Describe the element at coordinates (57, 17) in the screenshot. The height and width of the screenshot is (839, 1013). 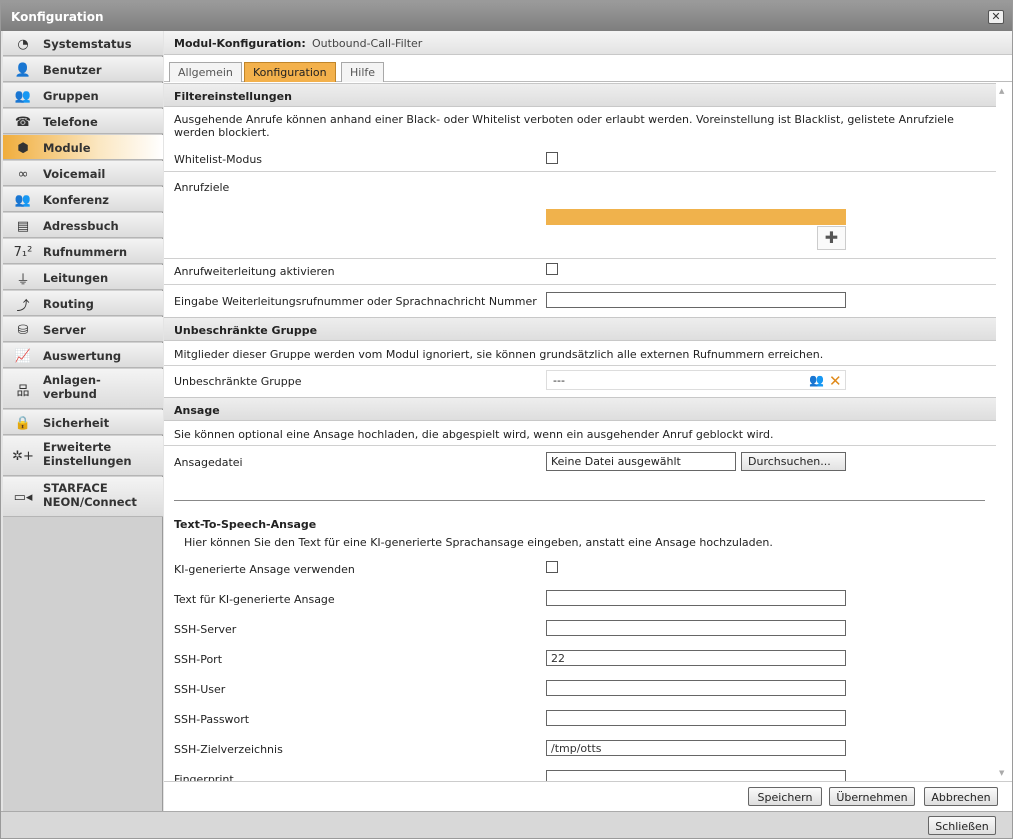
I see `window-title: Konfiguration` at that location.